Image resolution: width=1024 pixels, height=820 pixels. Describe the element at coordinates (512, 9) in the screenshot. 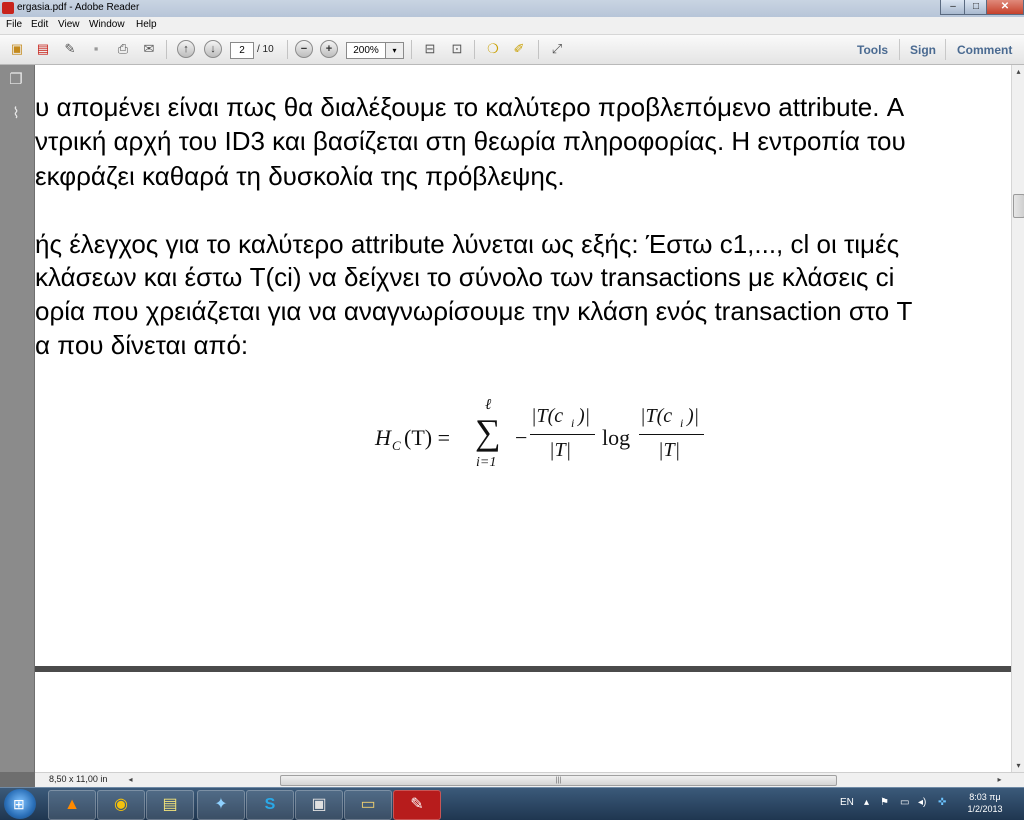

I see `title-bar: ergasia.pdf - Adobe Reader – □ ✕` at that location.